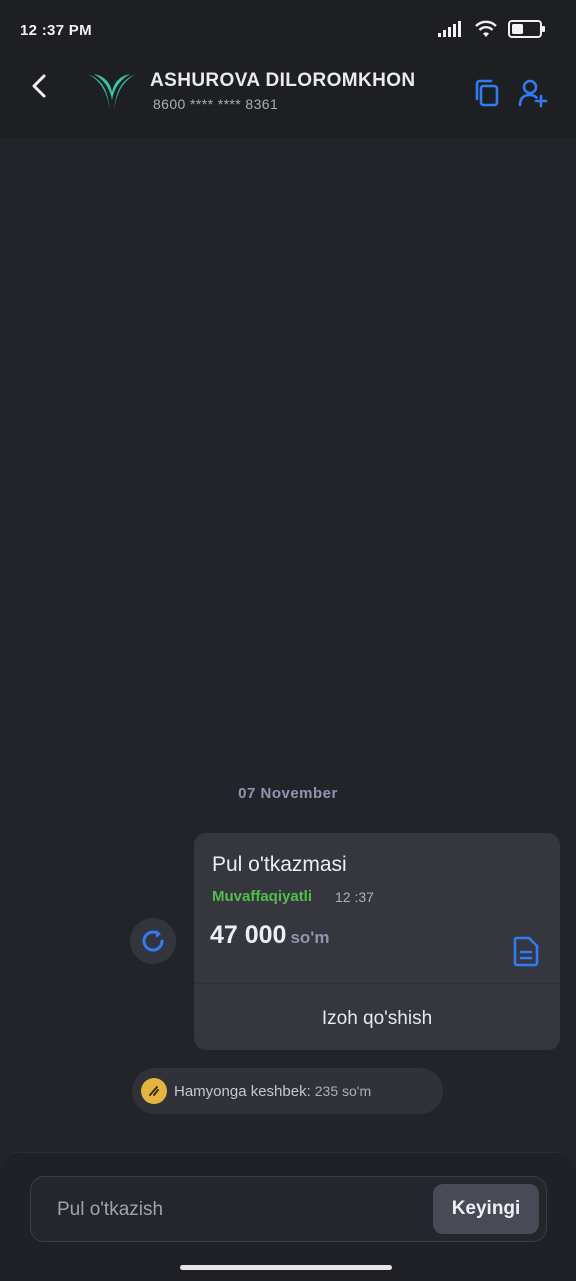 The image size is (576, 1281). I want to click on home-indicator, so click(286, 1267).